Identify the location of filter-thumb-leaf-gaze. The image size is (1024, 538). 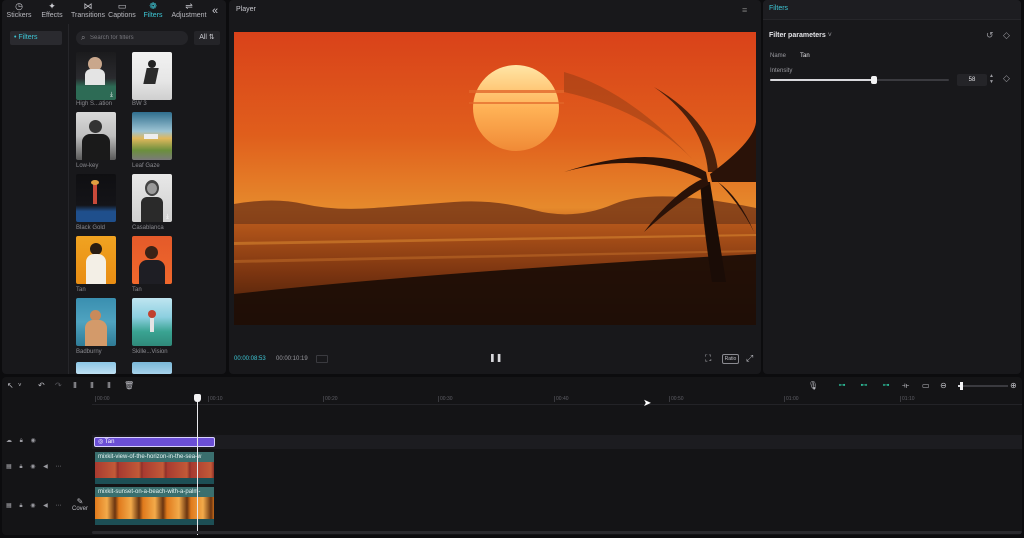
(152, 136).